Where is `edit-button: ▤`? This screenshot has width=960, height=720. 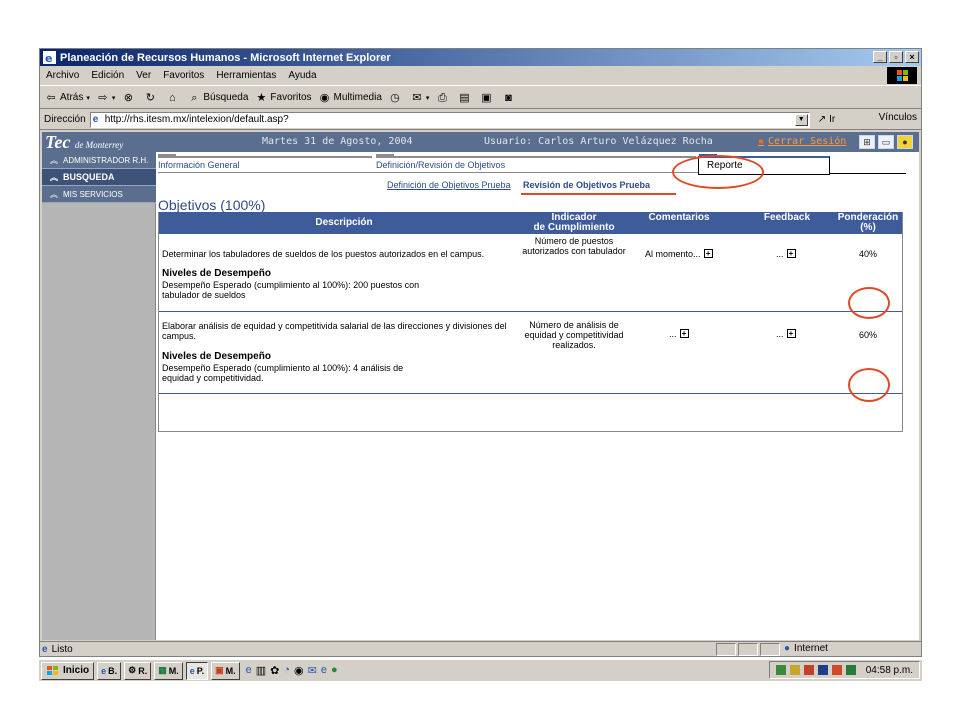
edit-button: ▤ is located at coordinates (465, 98).